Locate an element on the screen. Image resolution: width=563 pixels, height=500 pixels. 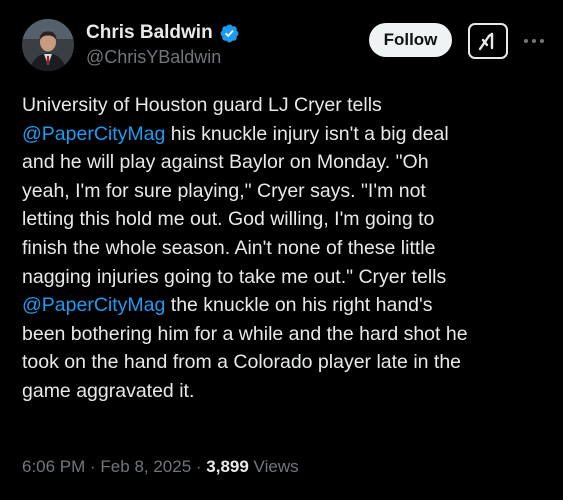
grok-button is located at coordinates (488, 41).